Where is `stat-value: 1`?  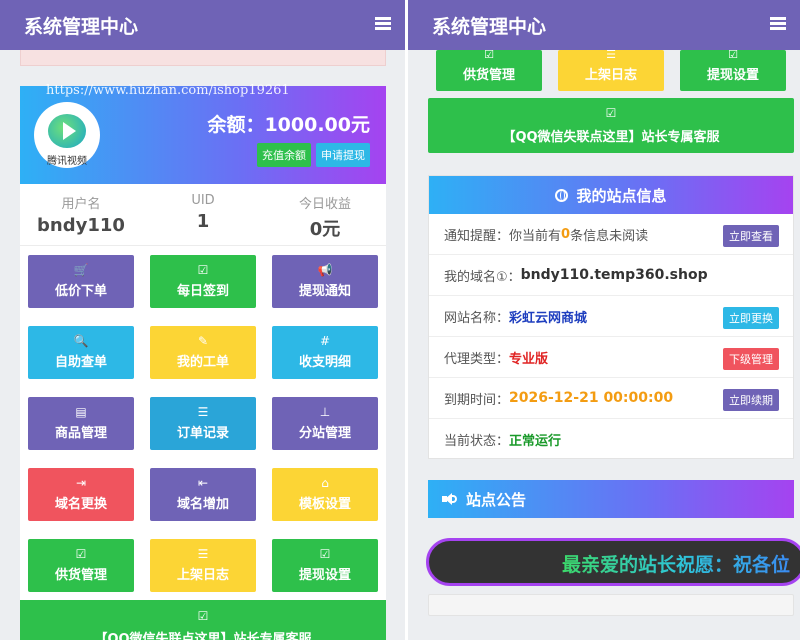 stat-value: 1 is located at coordinates (203, 221).